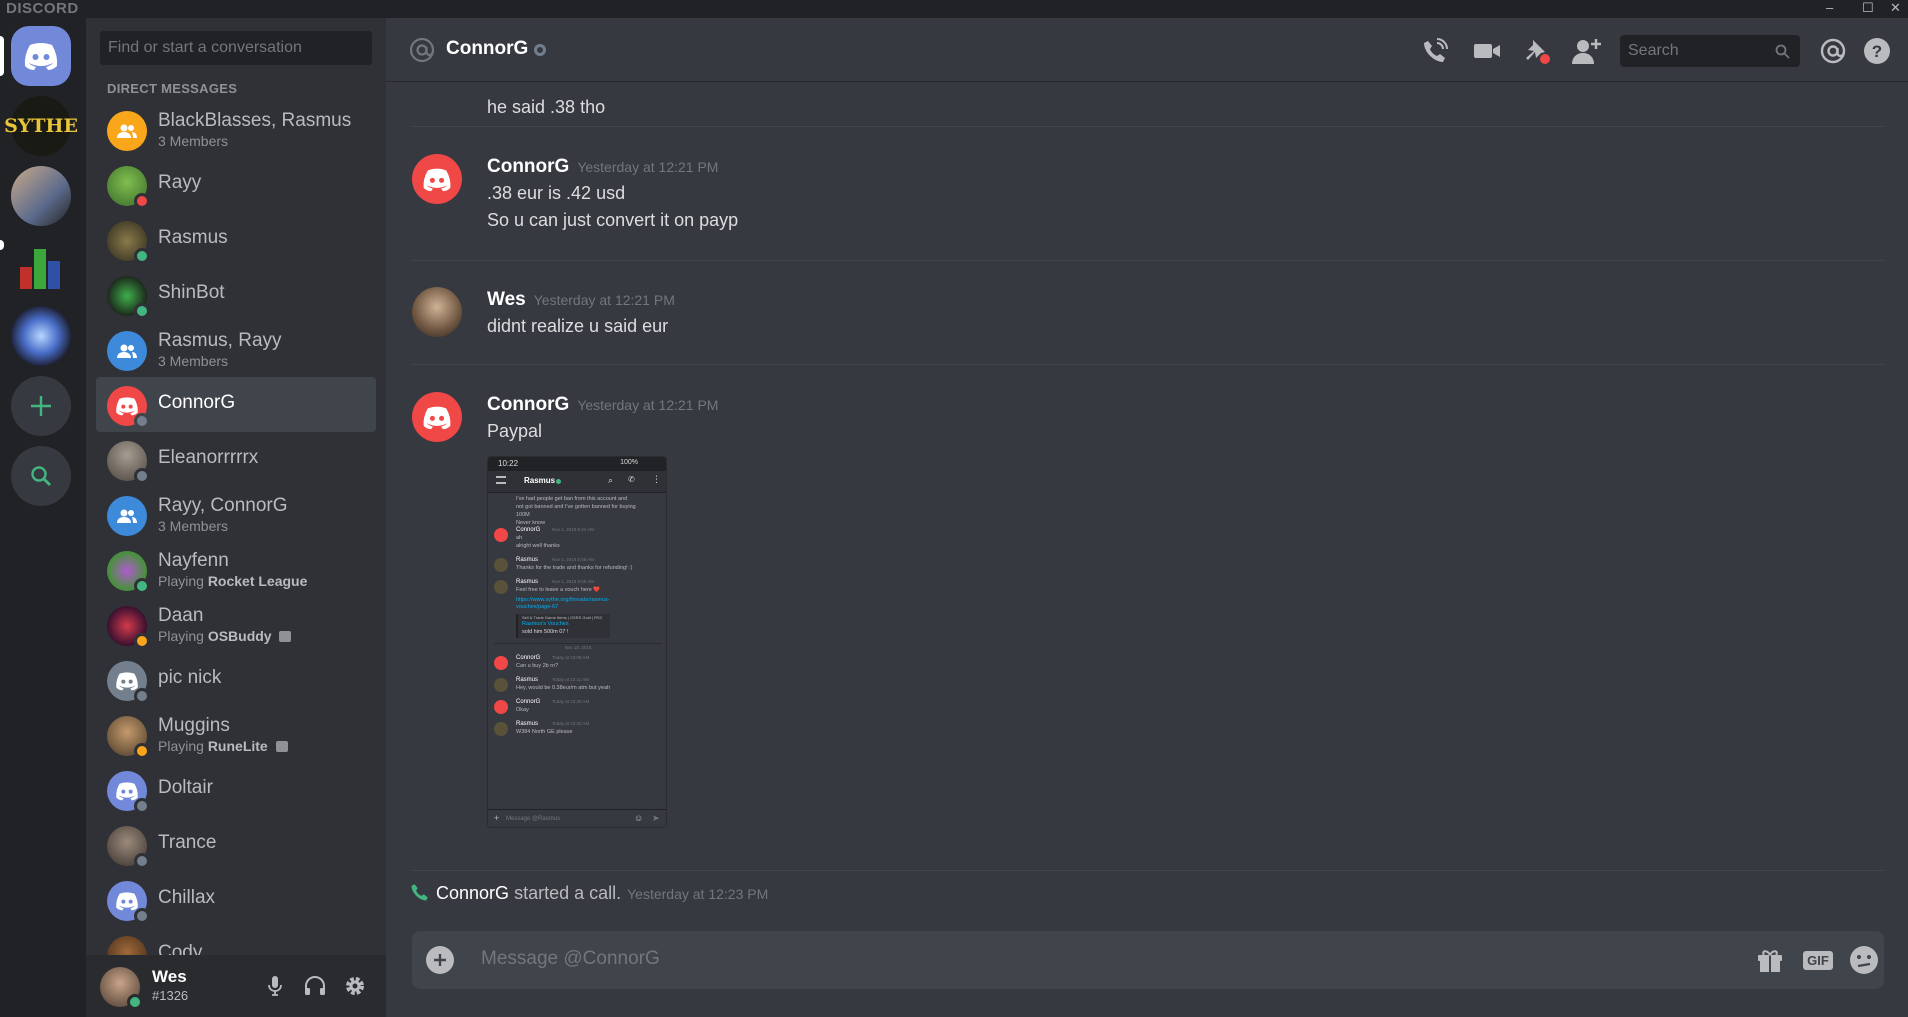 The height and width of the screenshot is (1017, 1908). I want to click on server-list: SYTHE, so click(43, 517).